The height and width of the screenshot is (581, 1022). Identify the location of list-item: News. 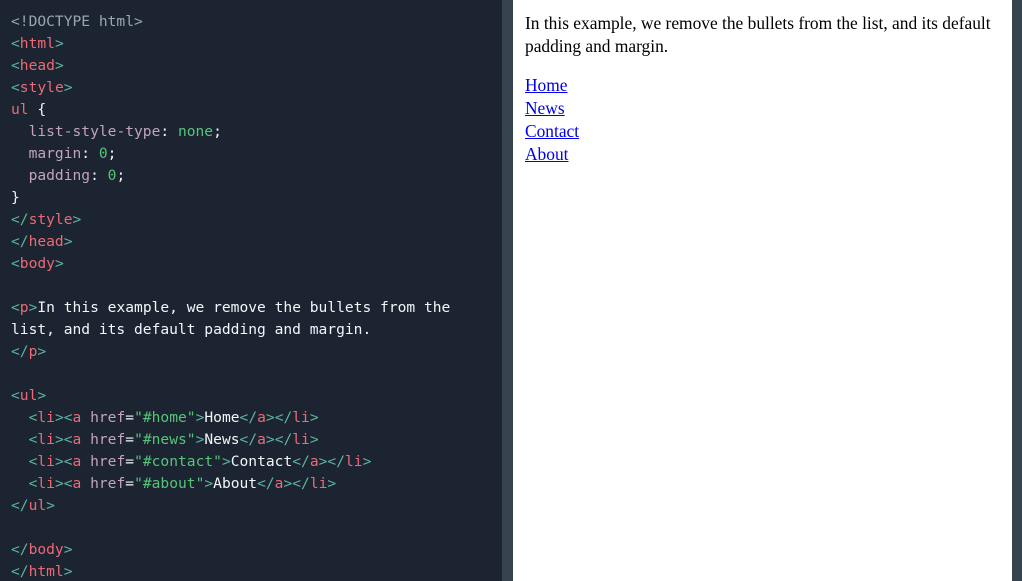
(764, 108).